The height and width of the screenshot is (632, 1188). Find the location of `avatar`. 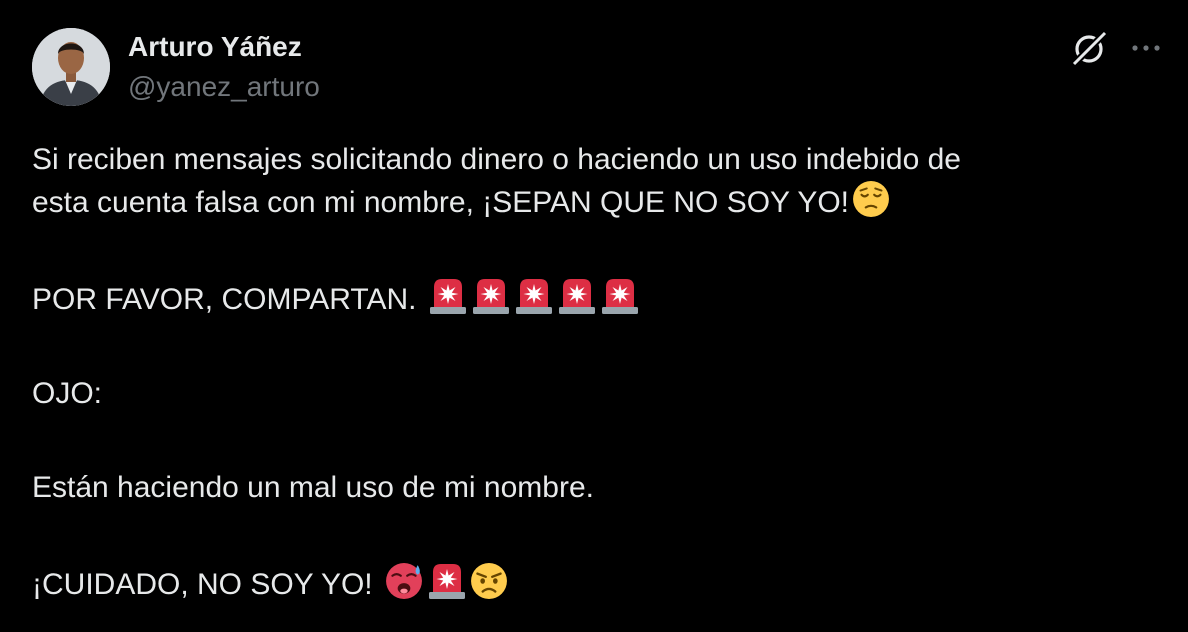

avatar is located at coordinates (71, 67).